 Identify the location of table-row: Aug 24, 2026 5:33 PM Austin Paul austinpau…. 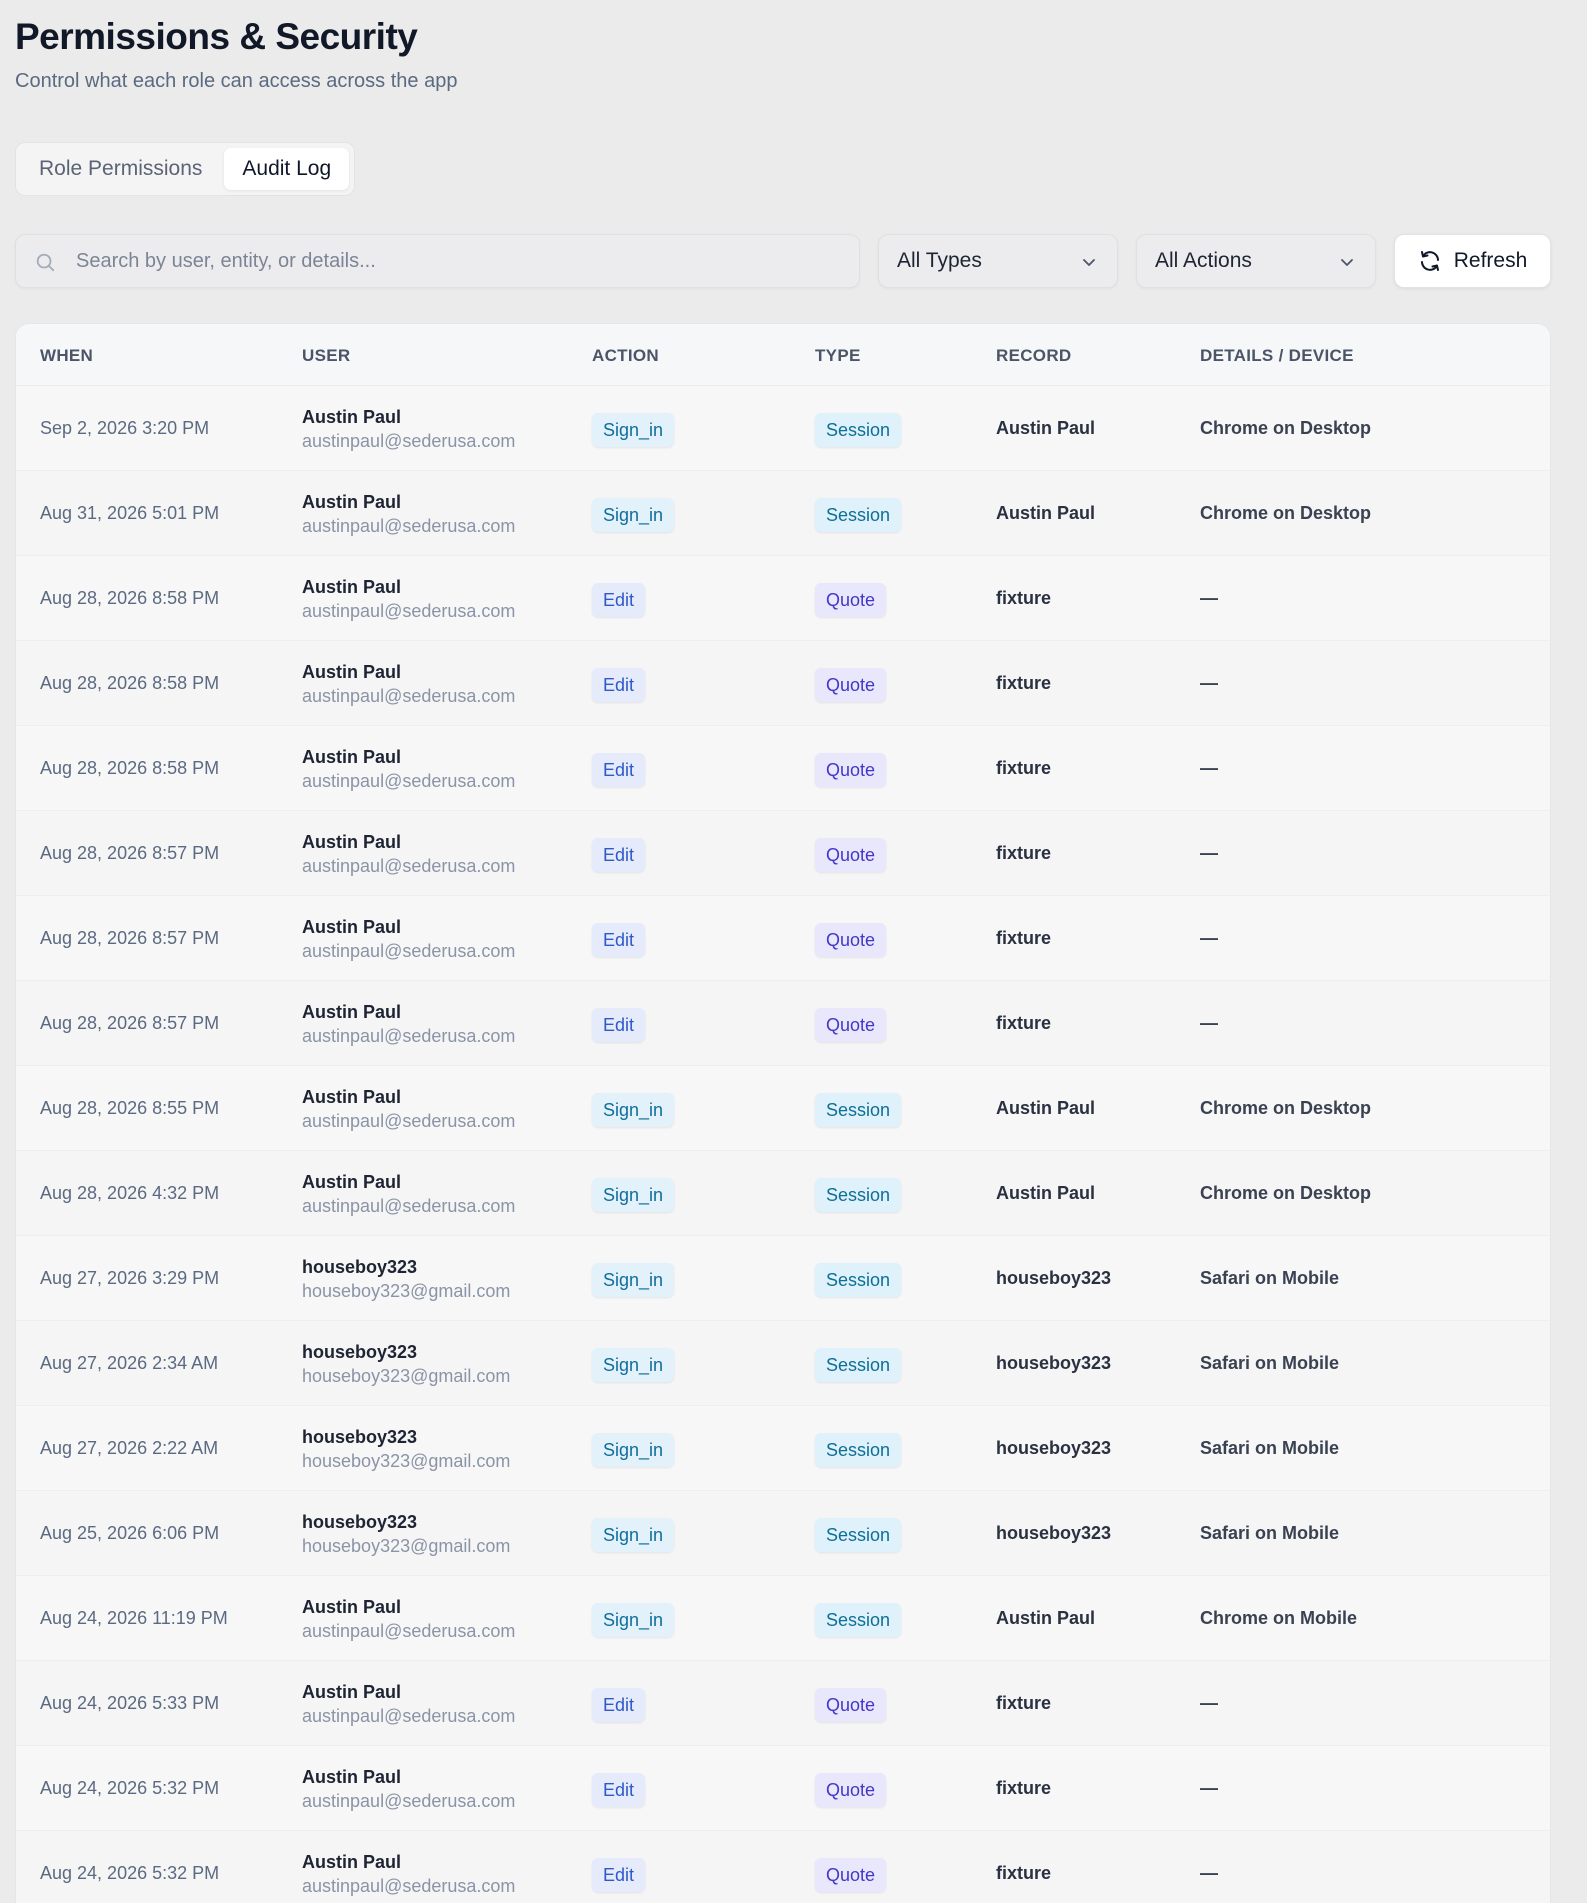
(783, 1703).